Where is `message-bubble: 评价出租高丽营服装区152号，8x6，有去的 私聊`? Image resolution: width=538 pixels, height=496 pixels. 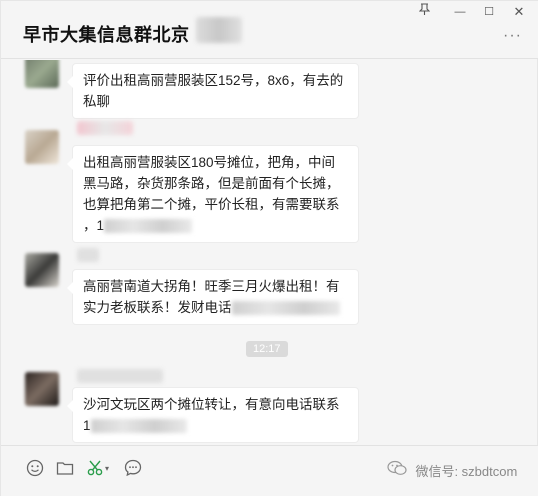
message-bubble: 评价出租高丽营服装区152号，8x6，有去的 私聊 is located at coordinates (213, 91).